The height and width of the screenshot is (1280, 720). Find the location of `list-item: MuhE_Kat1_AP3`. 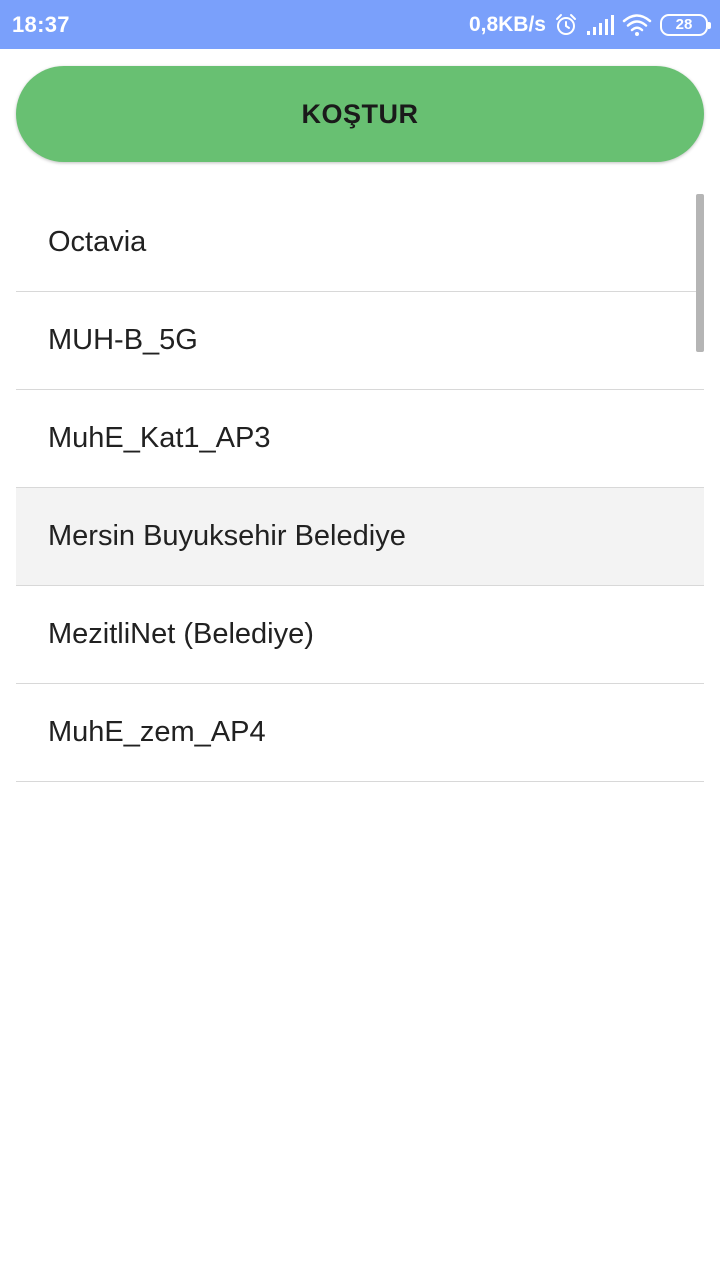

list-item: MuhE_Kat1_AP3 is located at coordinates (360, 439).